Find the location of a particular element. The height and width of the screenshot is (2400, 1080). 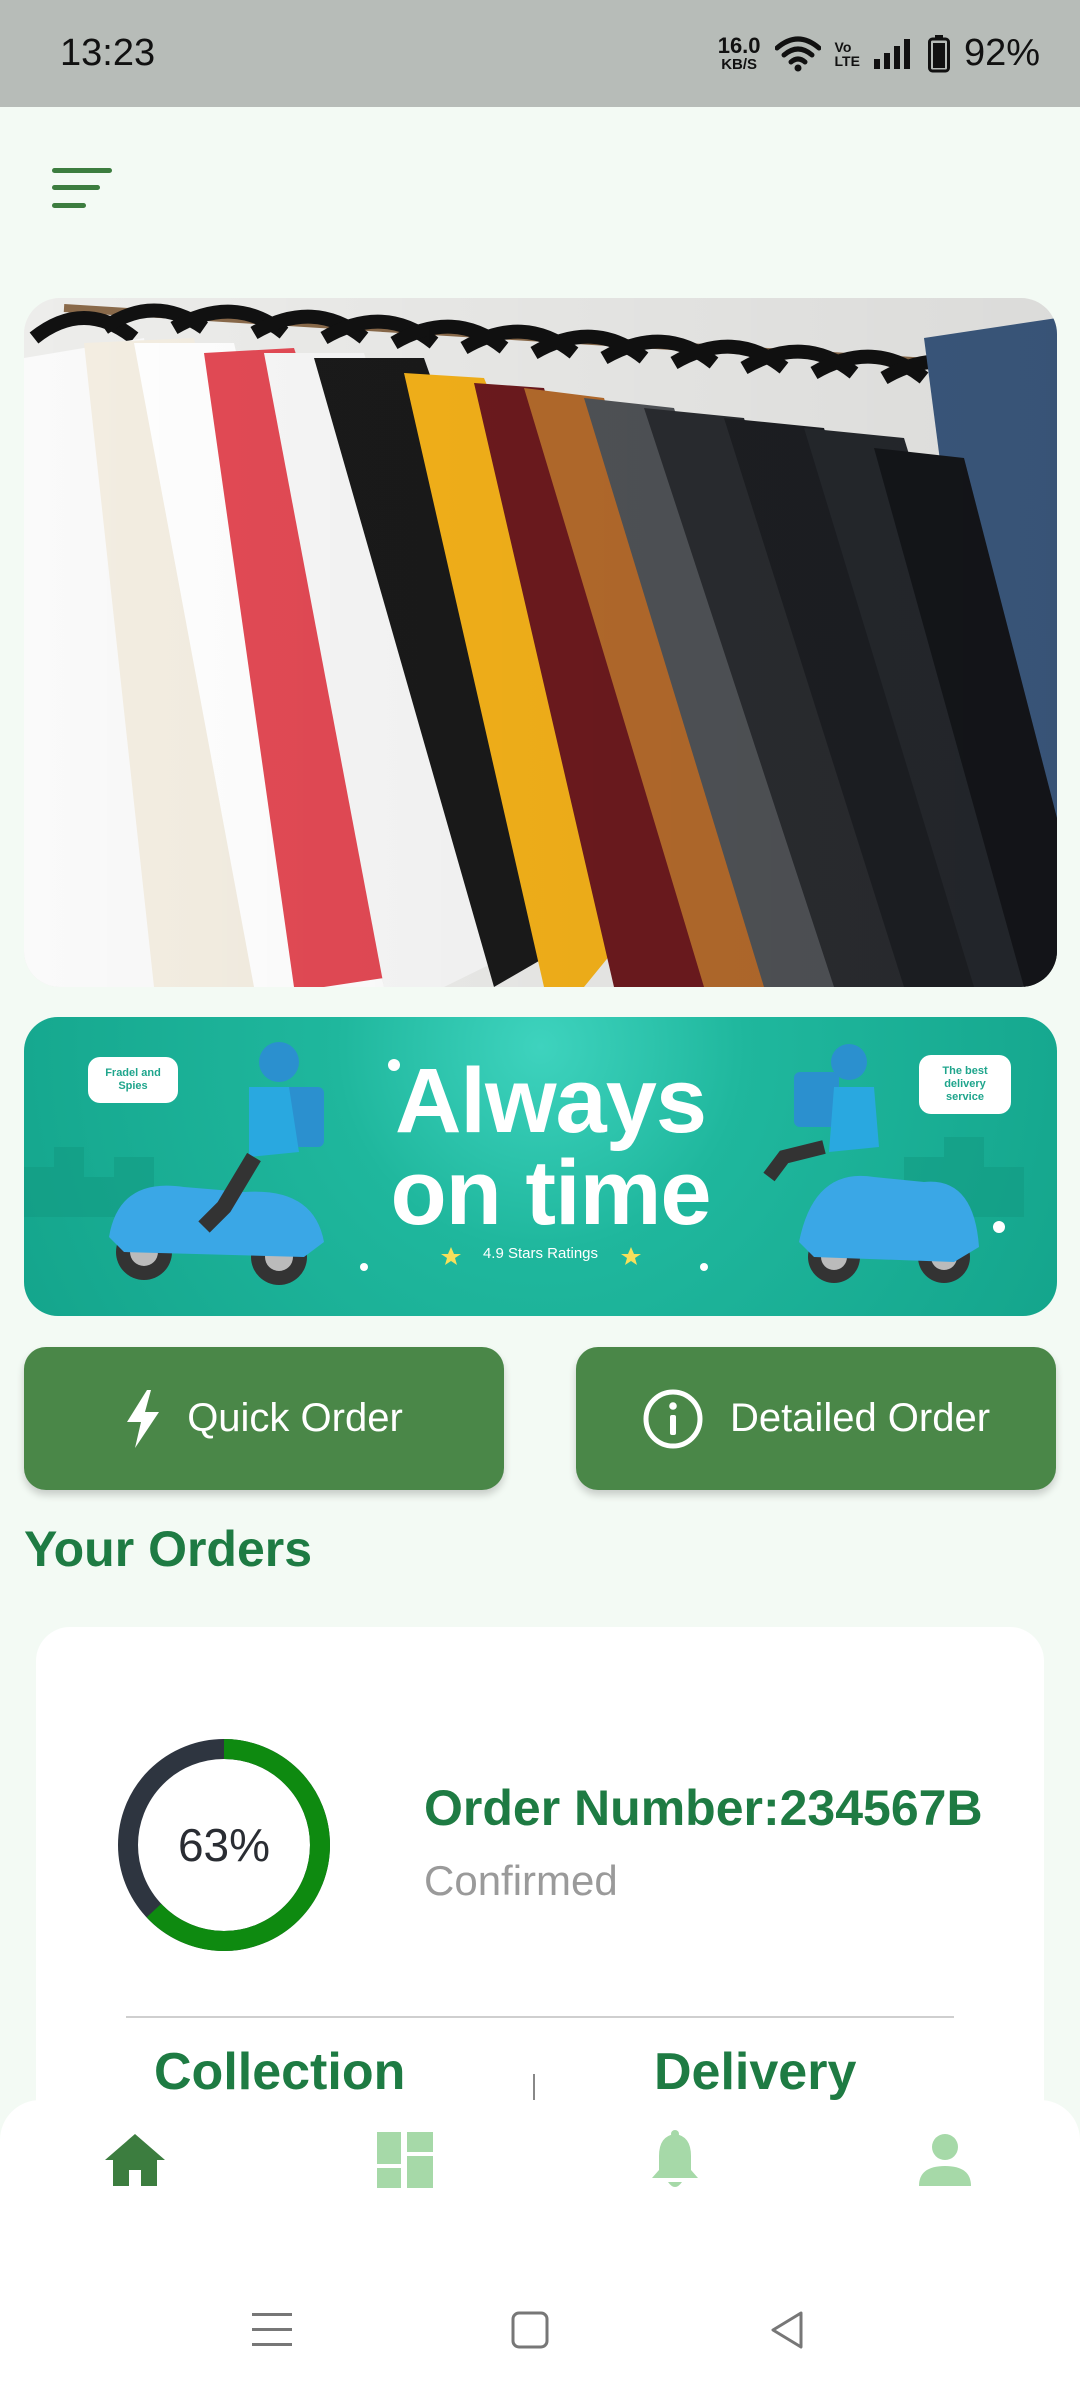

recents-menu-icon is located at coordinates (272, 2330).